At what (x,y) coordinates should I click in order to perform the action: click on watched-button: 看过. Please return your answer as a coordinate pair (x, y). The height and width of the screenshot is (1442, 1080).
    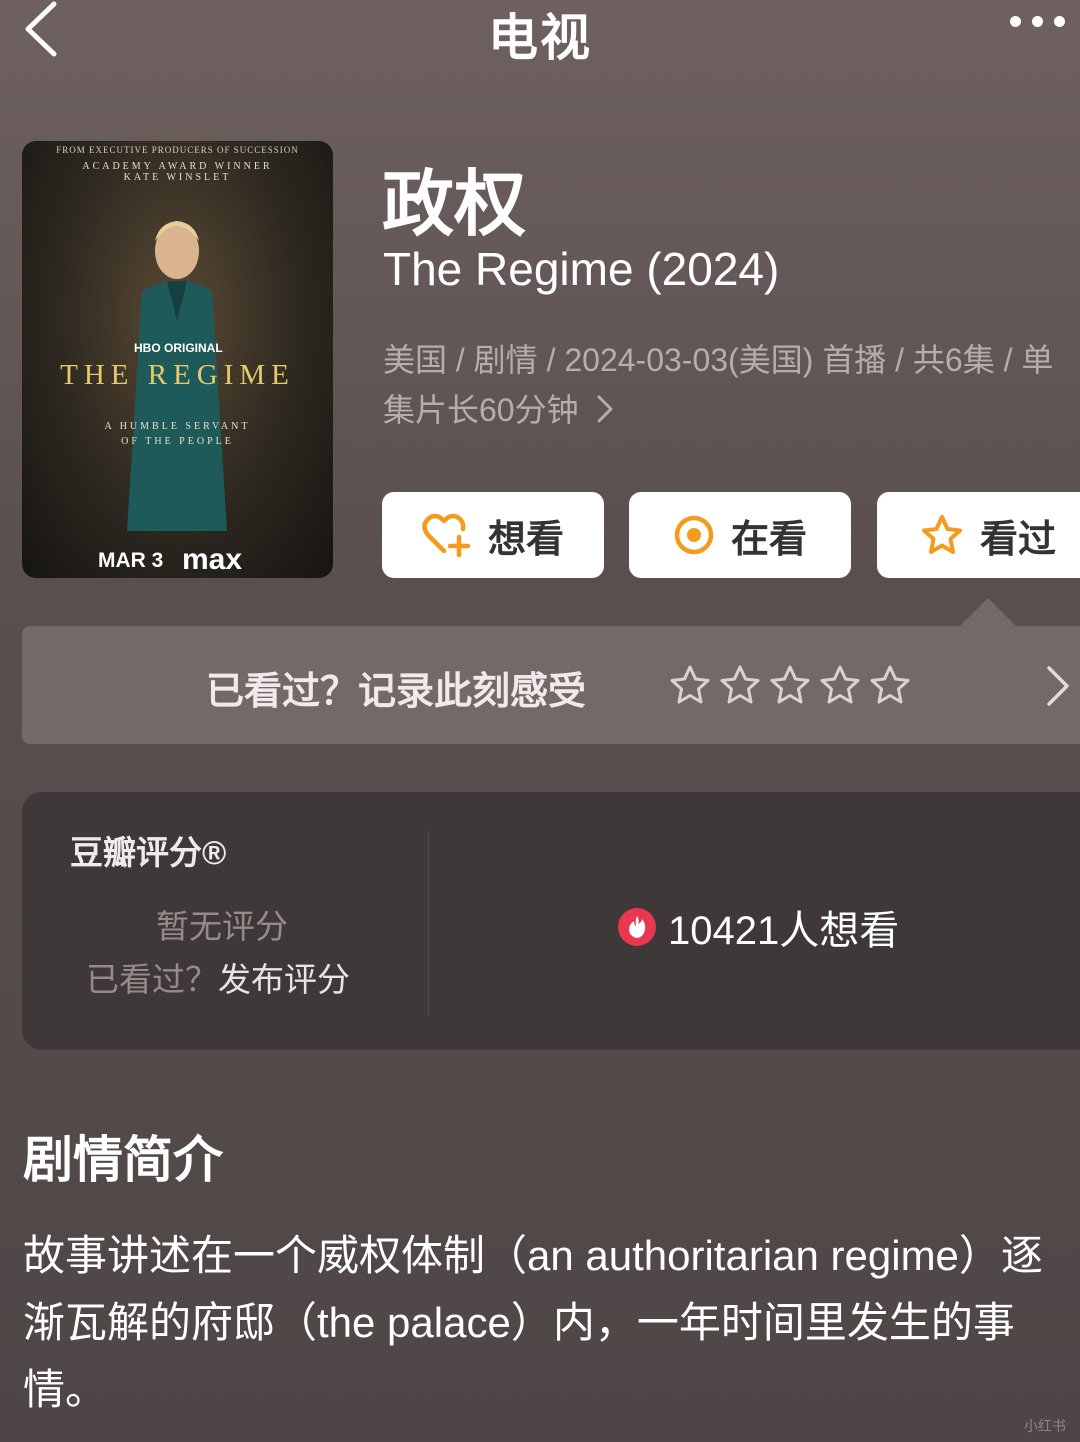
    Looking at the image, I should click on (978, 535).